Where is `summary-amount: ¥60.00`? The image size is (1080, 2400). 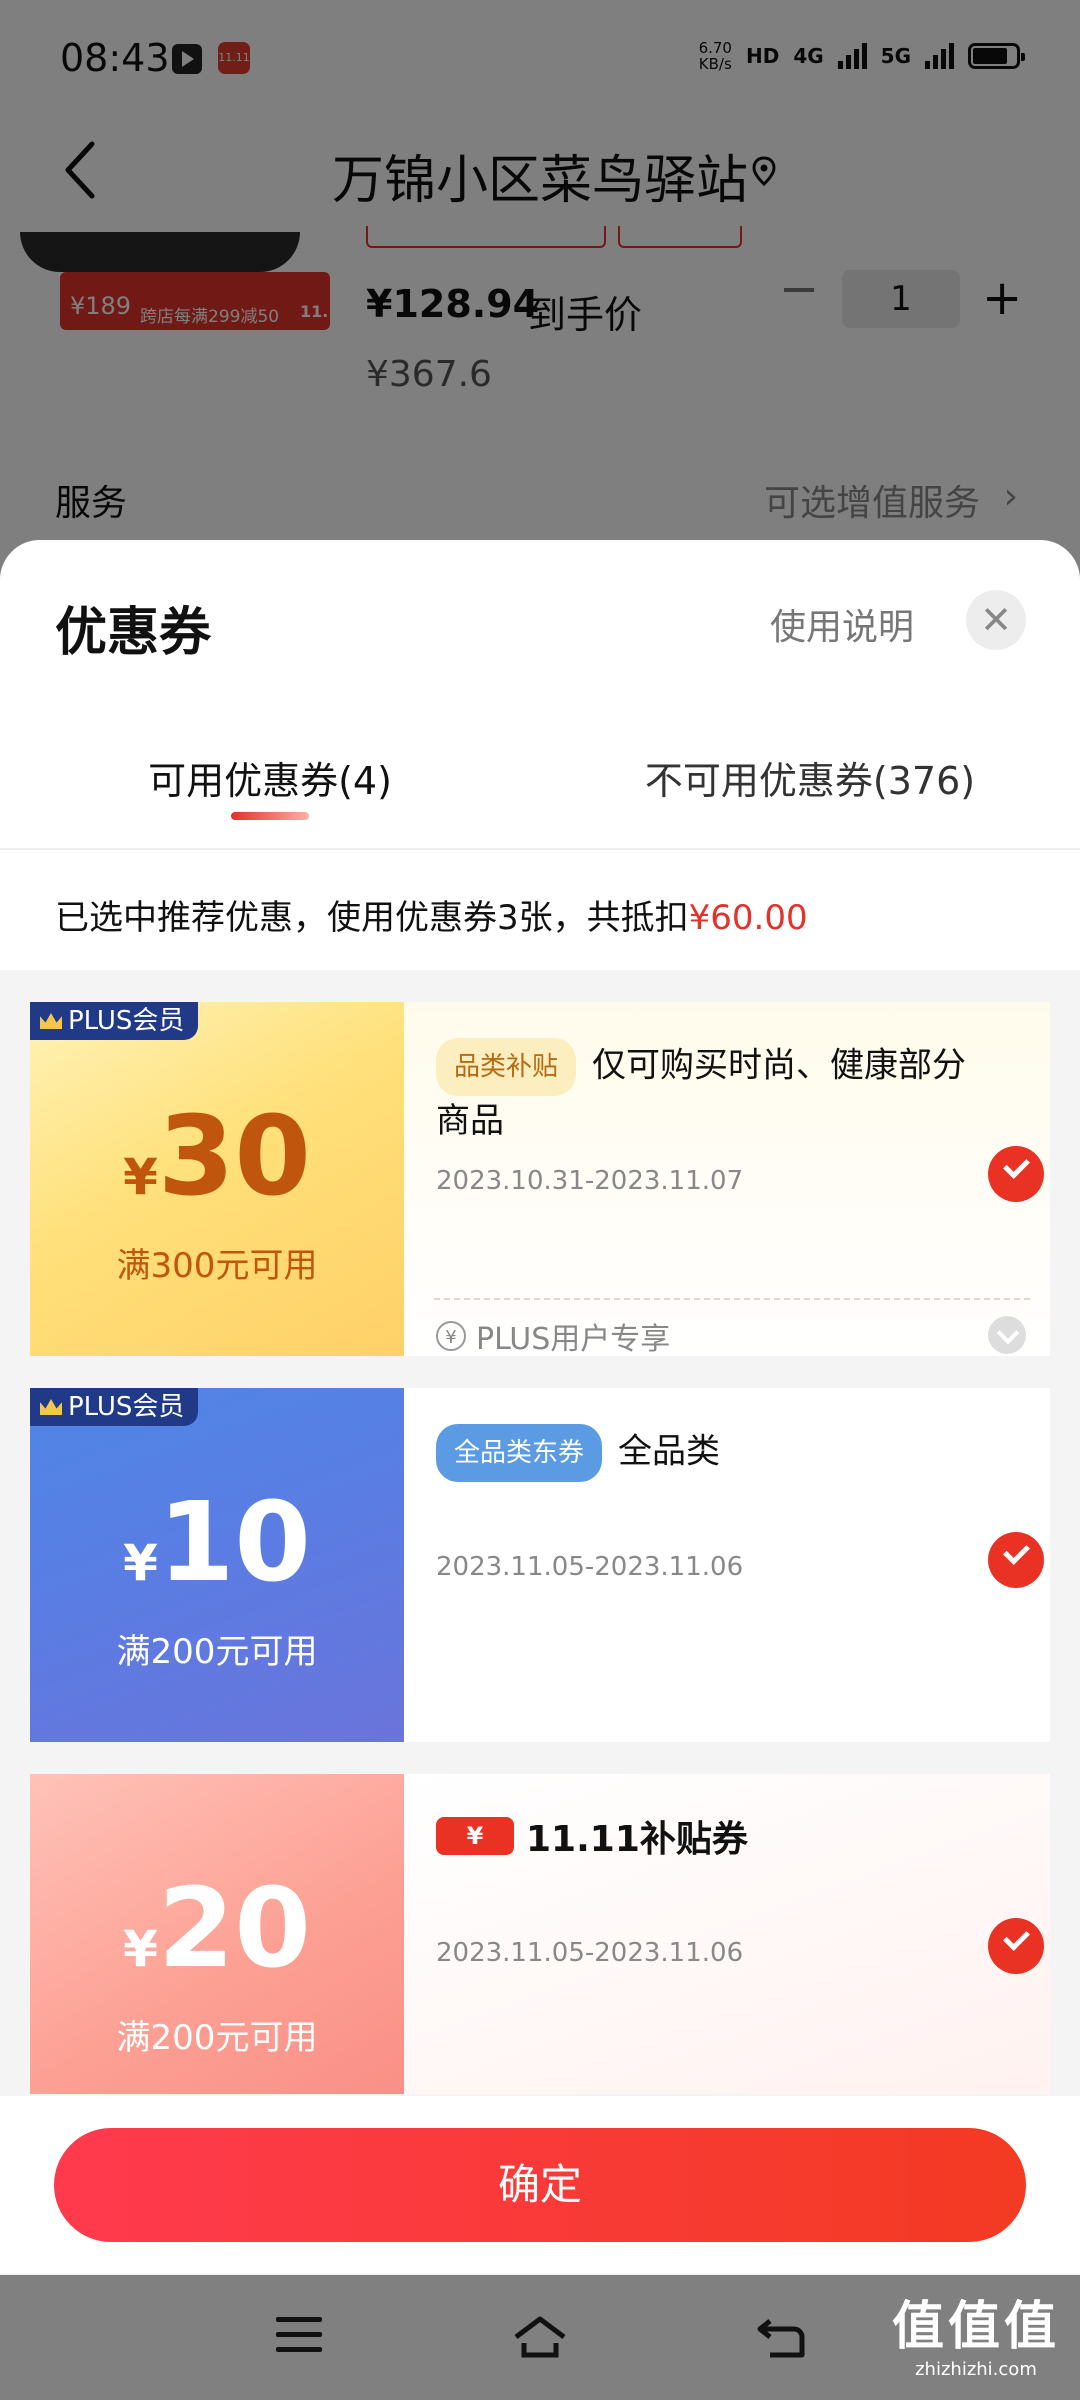 summary-amount: ¥60.00 is located at coordinates (748, 918).